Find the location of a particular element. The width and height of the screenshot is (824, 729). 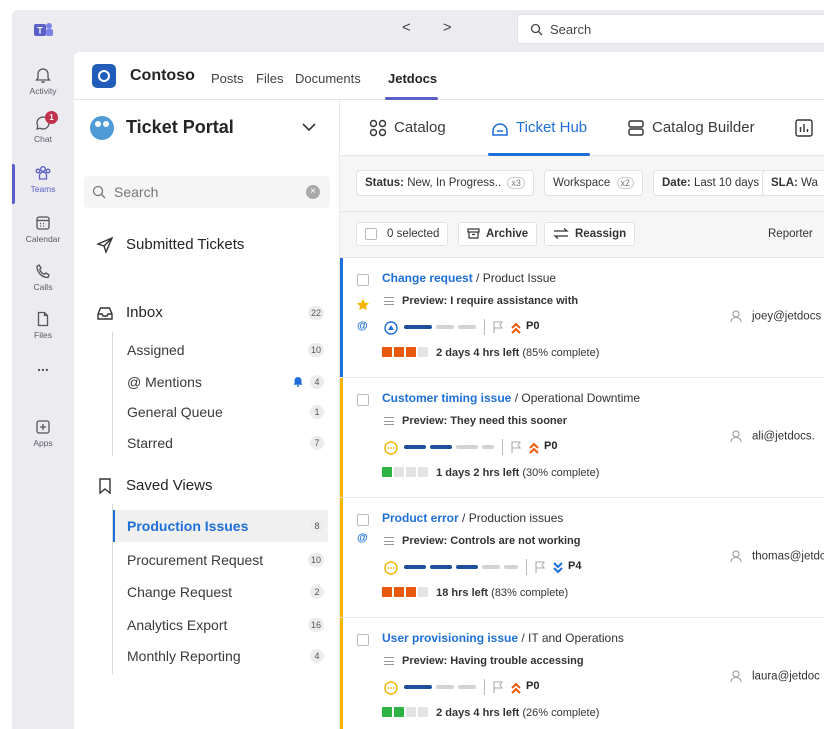

preview-lines-icon is located at coordinates (389, 301).